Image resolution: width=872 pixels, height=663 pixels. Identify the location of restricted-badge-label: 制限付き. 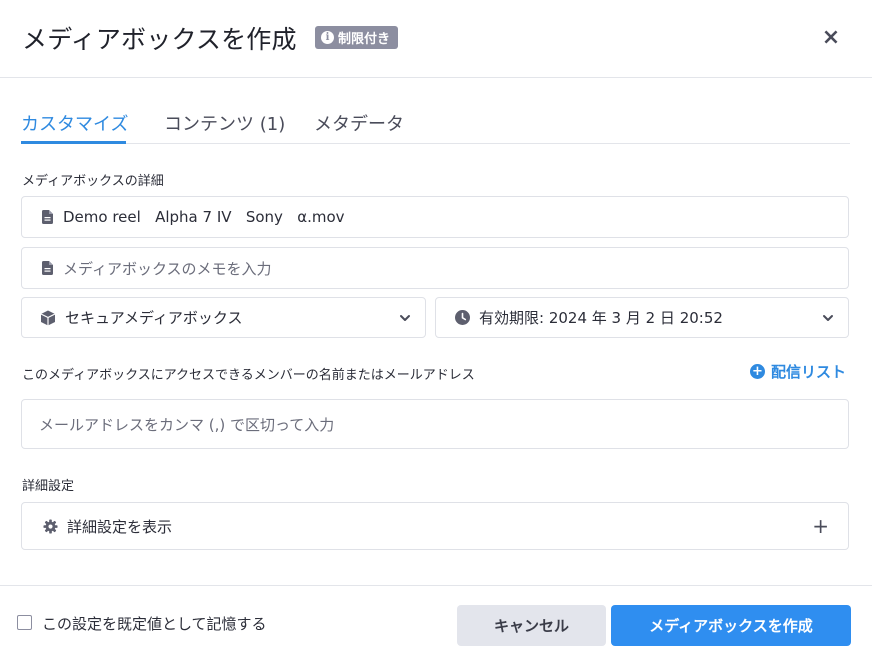
(364, 39).